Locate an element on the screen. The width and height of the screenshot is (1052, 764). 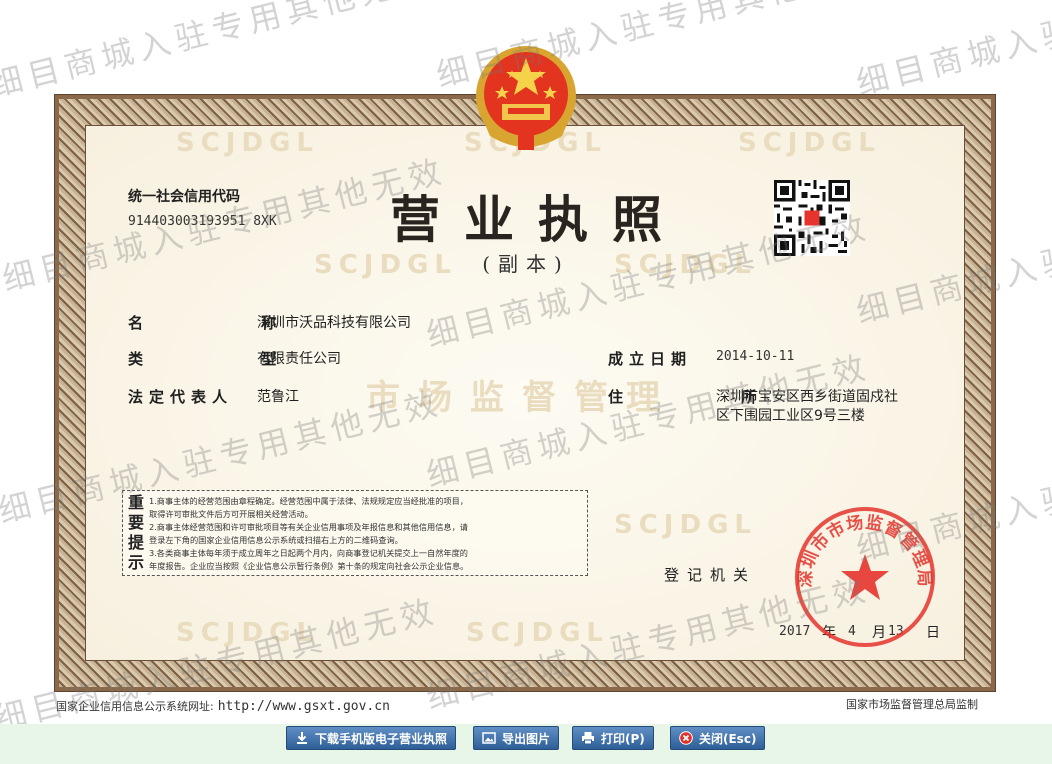
official-seal: 深圳市市场监督管理局 is located at coordinates (865, 577).